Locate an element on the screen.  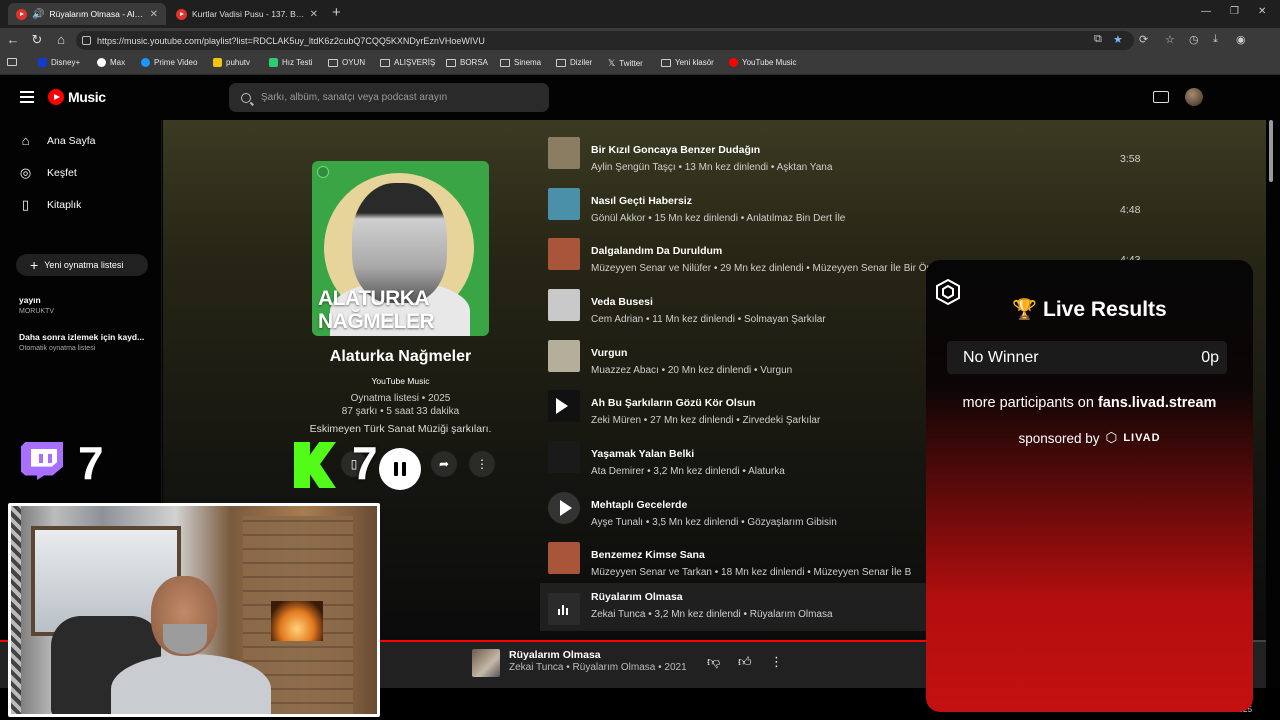
sponsor-line: sponsored by ⬡ LIVAD is located at coordinates (1089, 438).